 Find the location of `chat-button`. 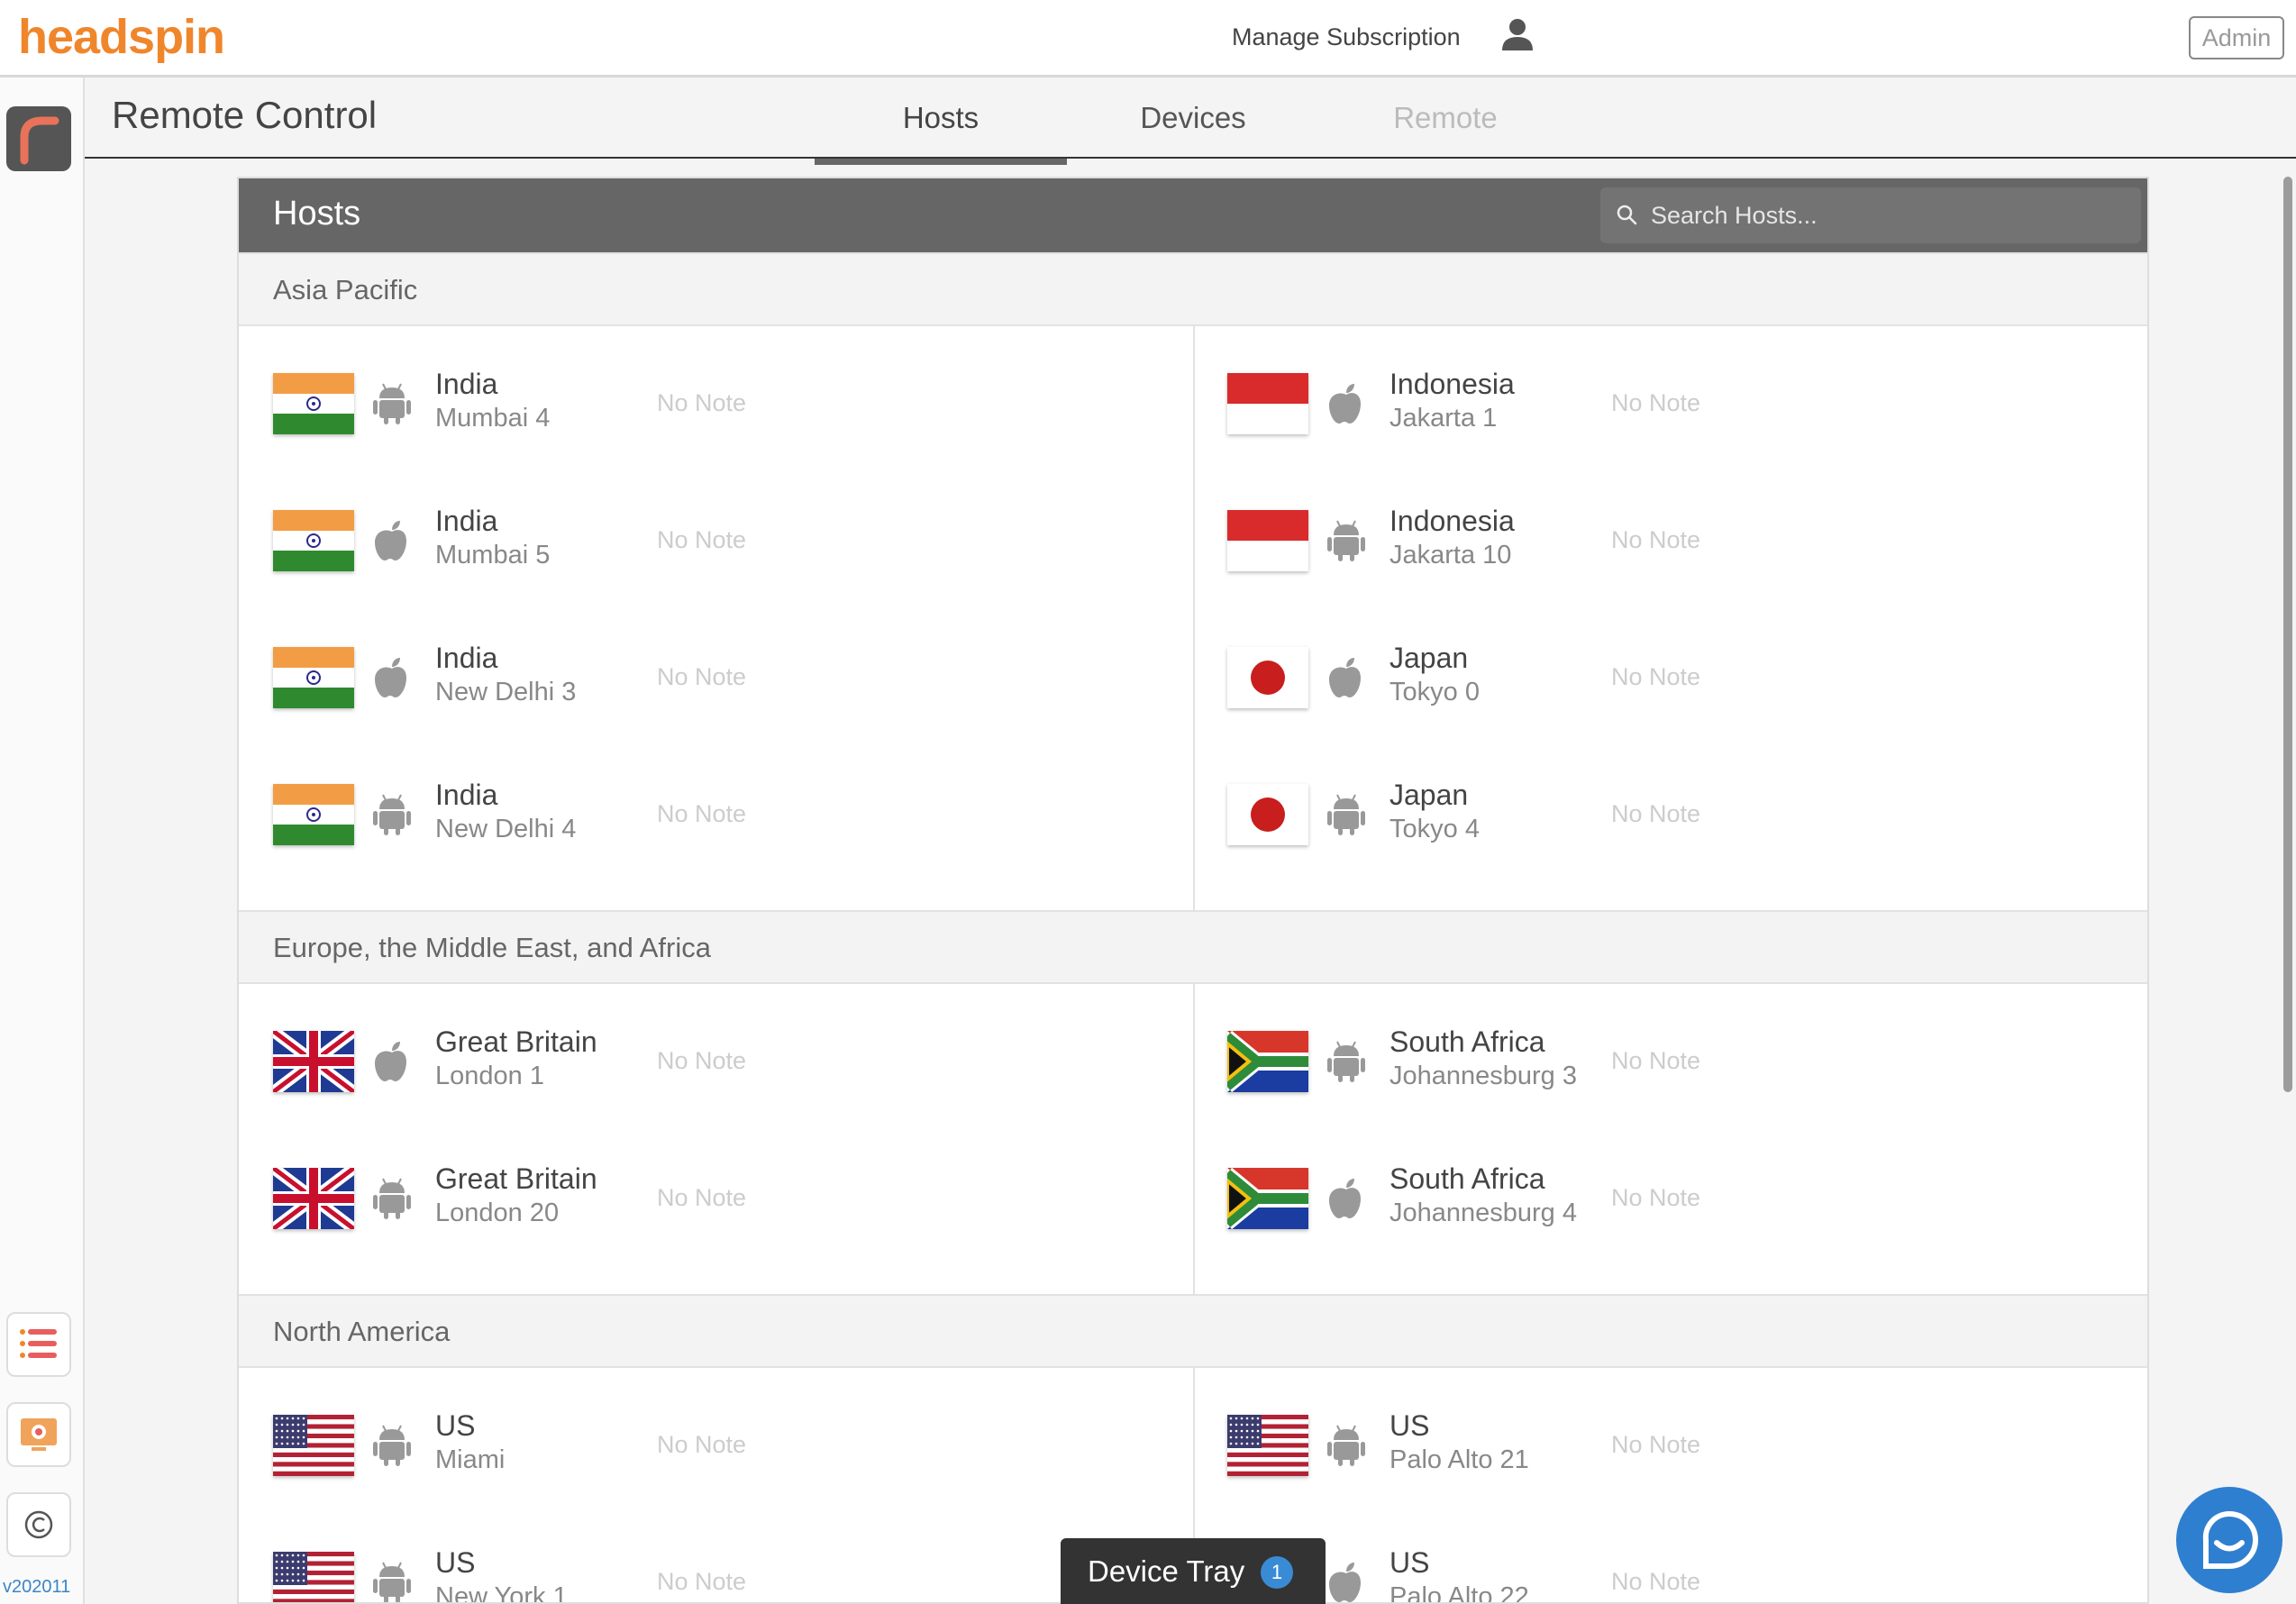

chat-button is located at coordinates (2229, 1540).